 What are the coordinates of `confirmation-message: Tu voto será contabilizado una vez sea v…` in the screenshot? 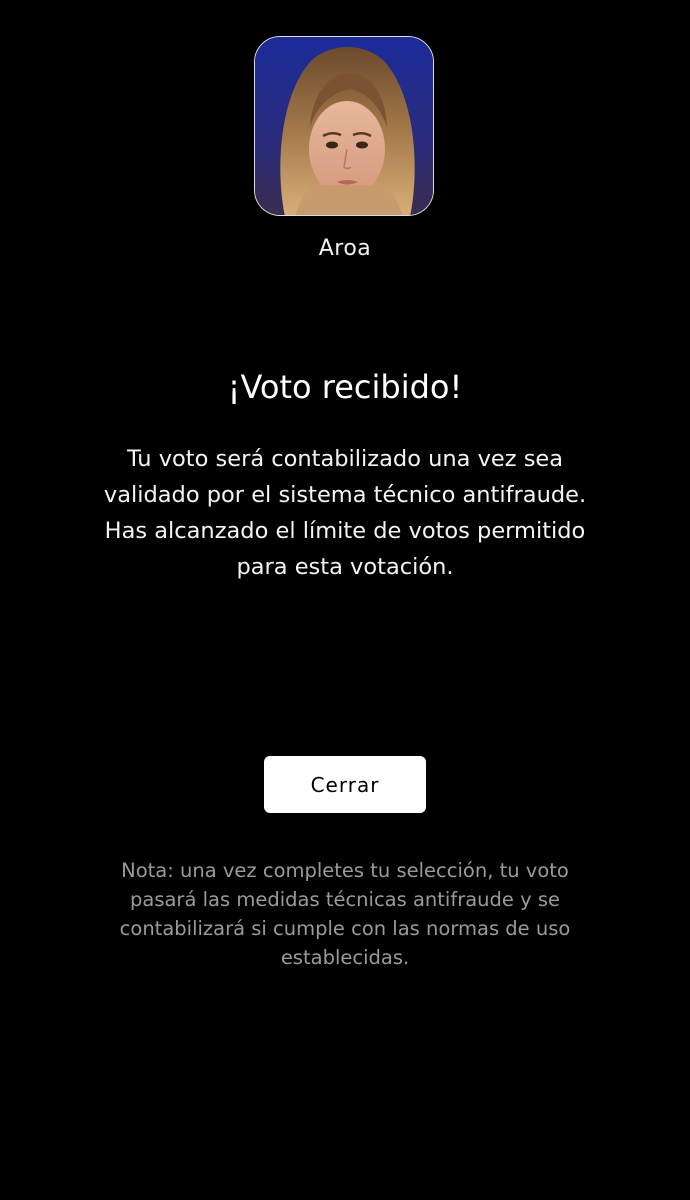 It's located at (345, 513).